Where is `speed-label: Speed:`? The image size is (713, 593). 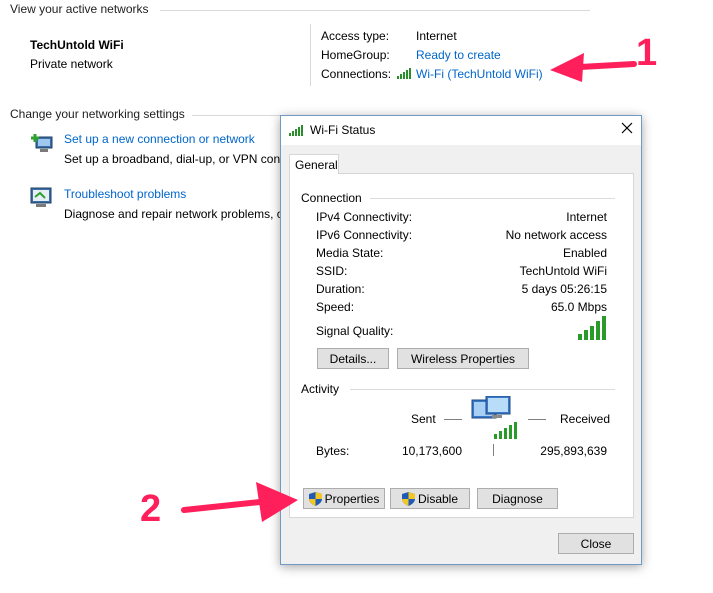
speed-label: Speed: is located at coordinates (335, 307).